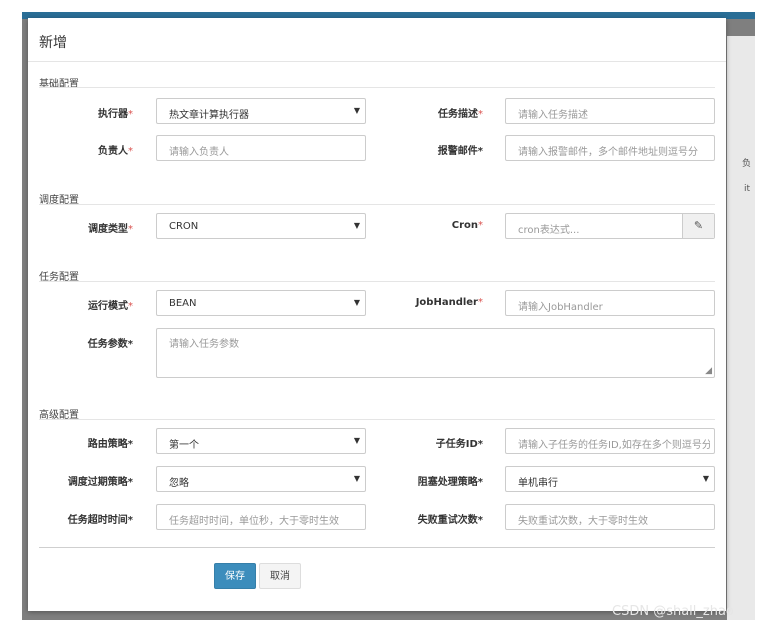  I want to click on job-param-placeholder: 请输入任务参数, so click(204, 344).